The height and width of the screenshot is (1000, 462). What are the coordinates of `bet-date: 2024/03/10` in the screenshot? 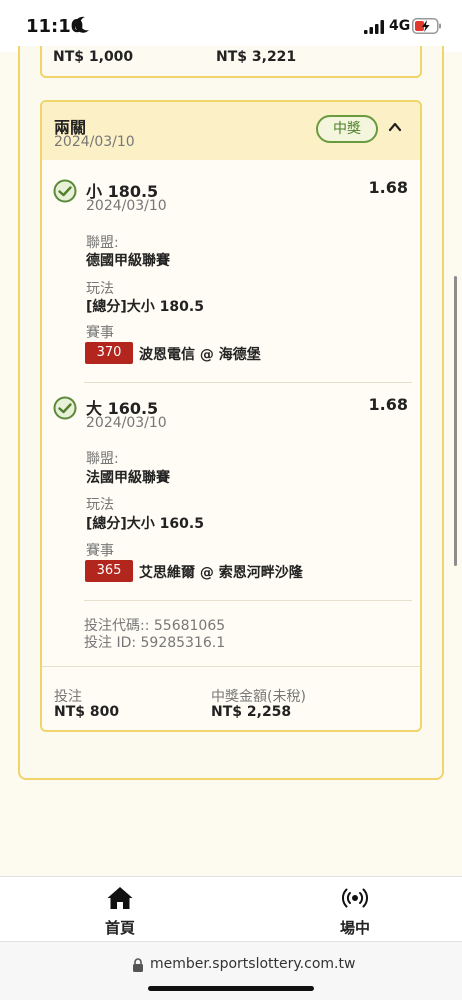 It's located at (94, 142).